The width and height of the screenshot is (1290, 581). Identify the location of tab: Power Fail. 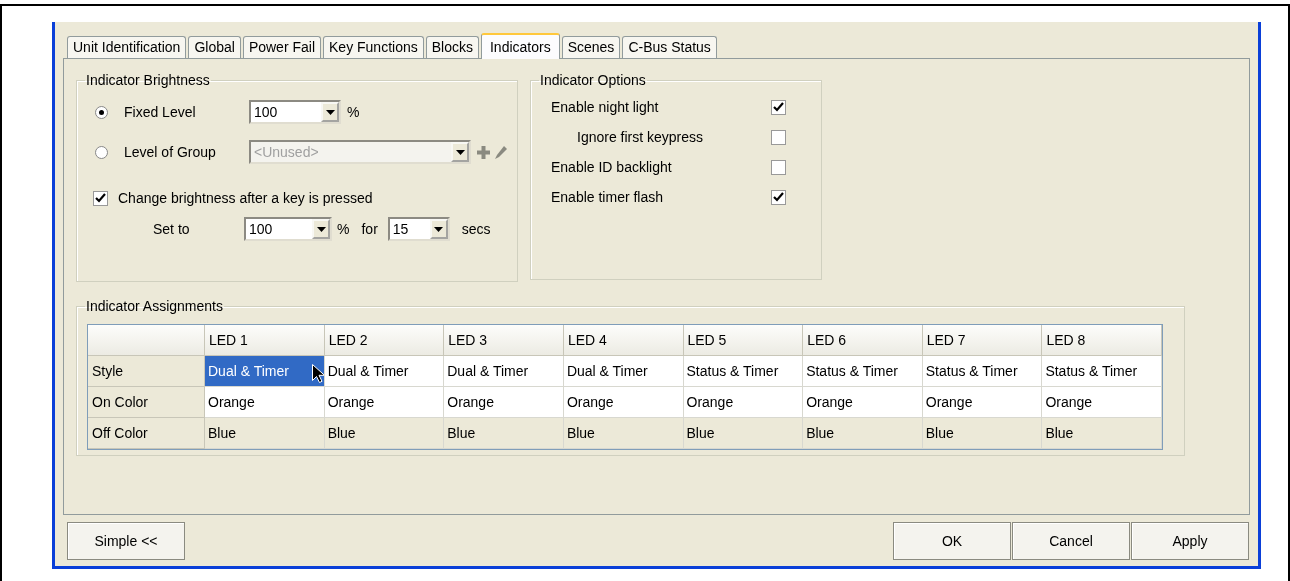
(281, 47).